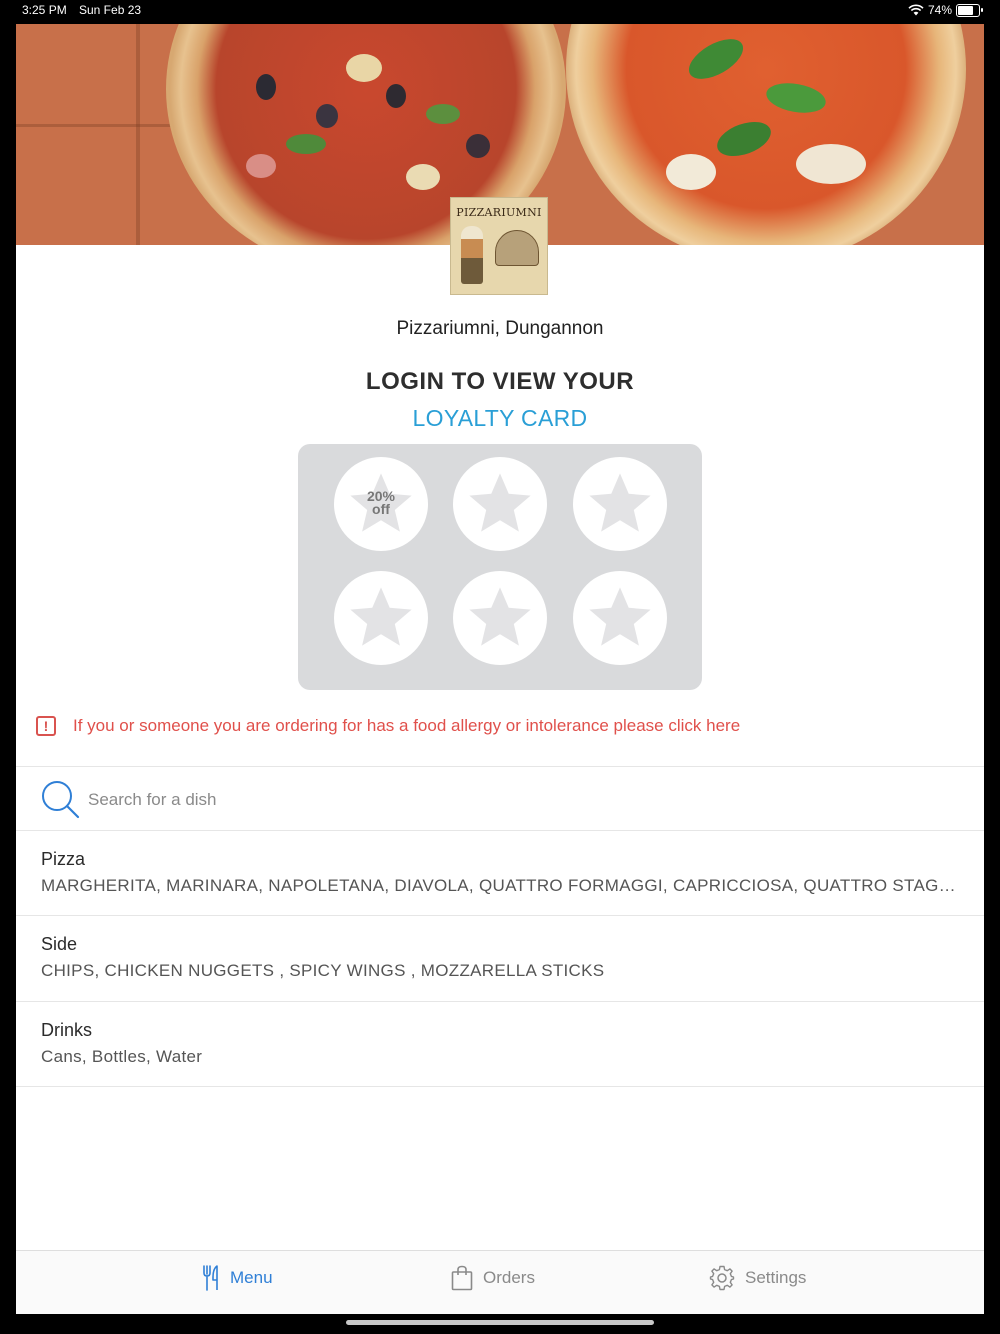 This screenshot has width=1000, height=1334. Describe the element at coordinates (500, 328) in the screenshot. I see `restaurant-name: Pizzariumni, Dungannon` at that location.